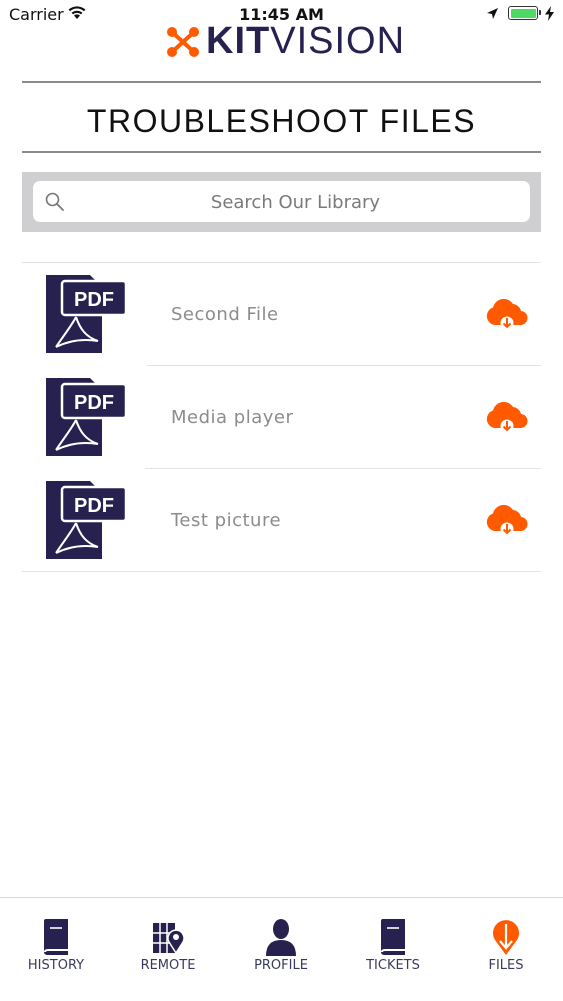  What do you see at coordinates (183, 42) in the screenshot?
I see `logo-mark-icon` at bounding box center [183, 42].